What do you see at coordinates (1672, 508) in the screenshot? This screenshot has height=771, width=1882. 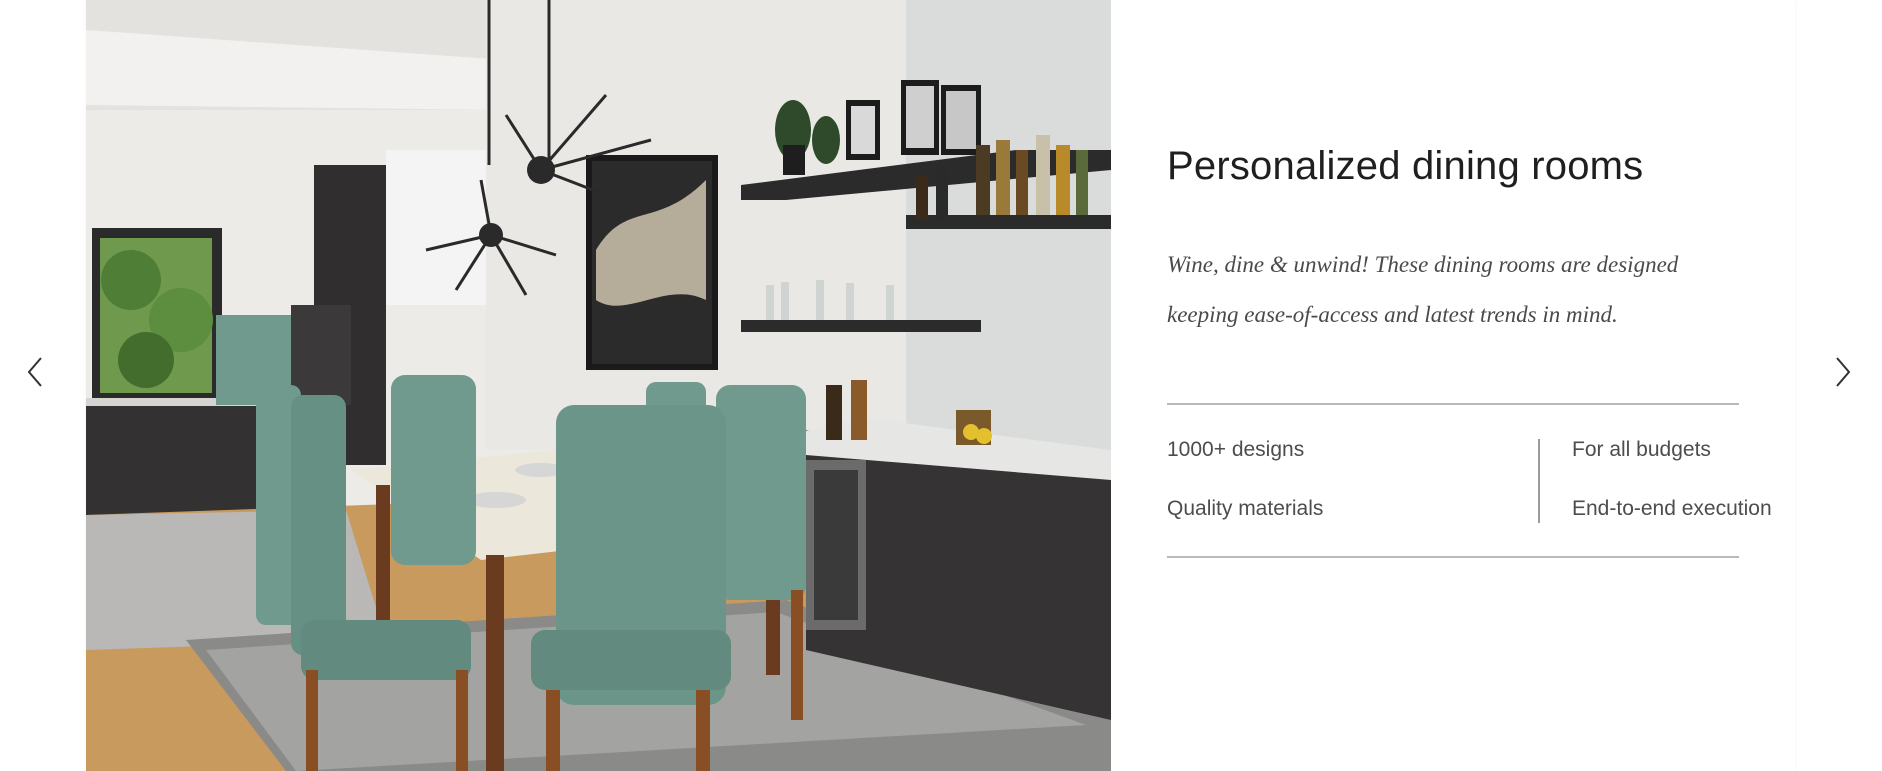 I see `feature-execution: End-to-end execution` at bounding box center [1672, 508].